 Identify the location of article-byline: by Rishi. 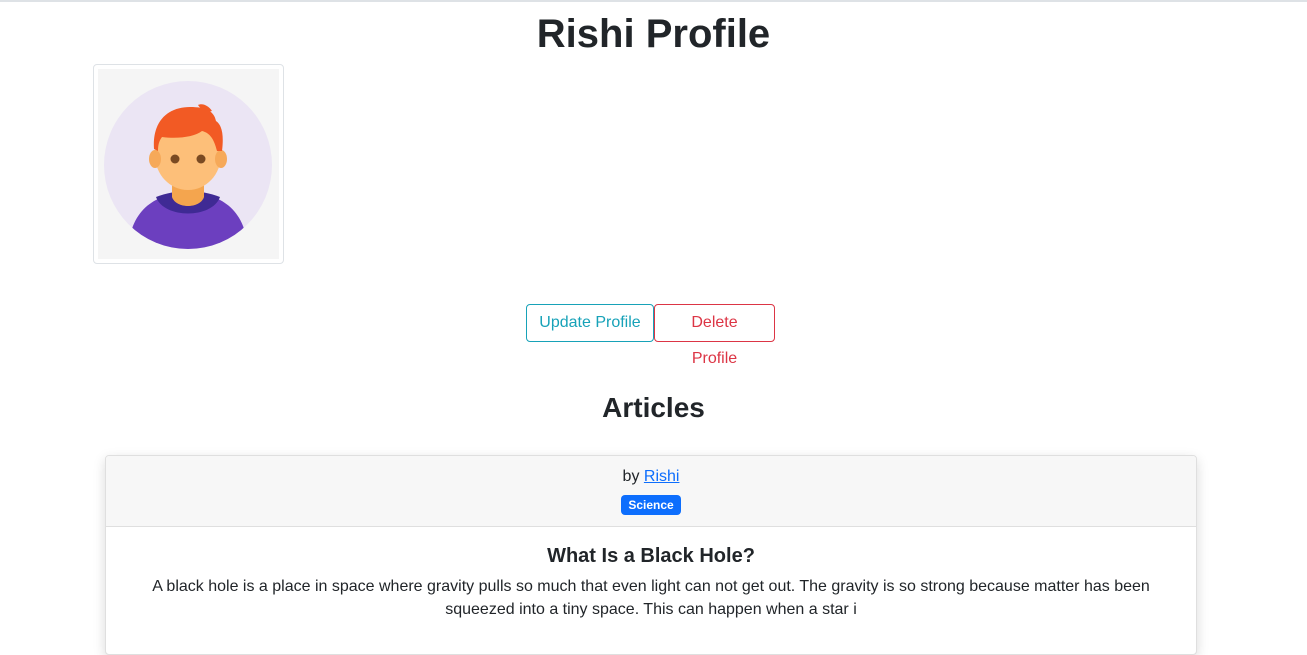
(651, 477).